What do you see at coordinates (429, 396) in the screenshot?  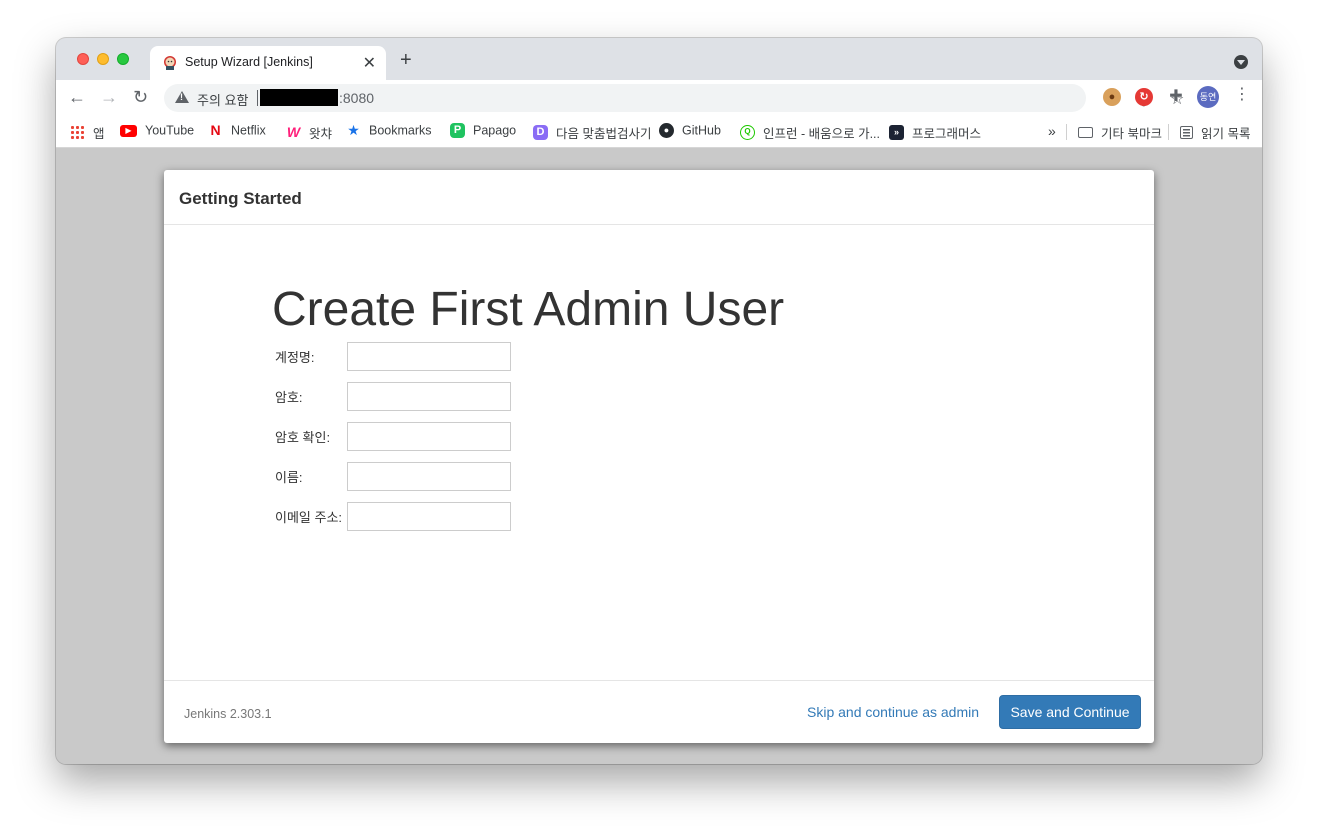 I see `password-field` at bounding box center [429, 396].